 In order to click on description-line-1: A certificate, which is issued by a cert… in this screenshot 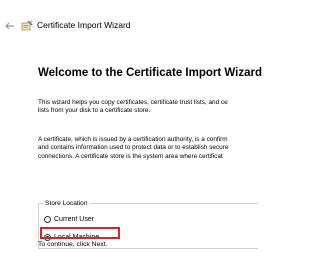, I will do `click(133, 139)`.